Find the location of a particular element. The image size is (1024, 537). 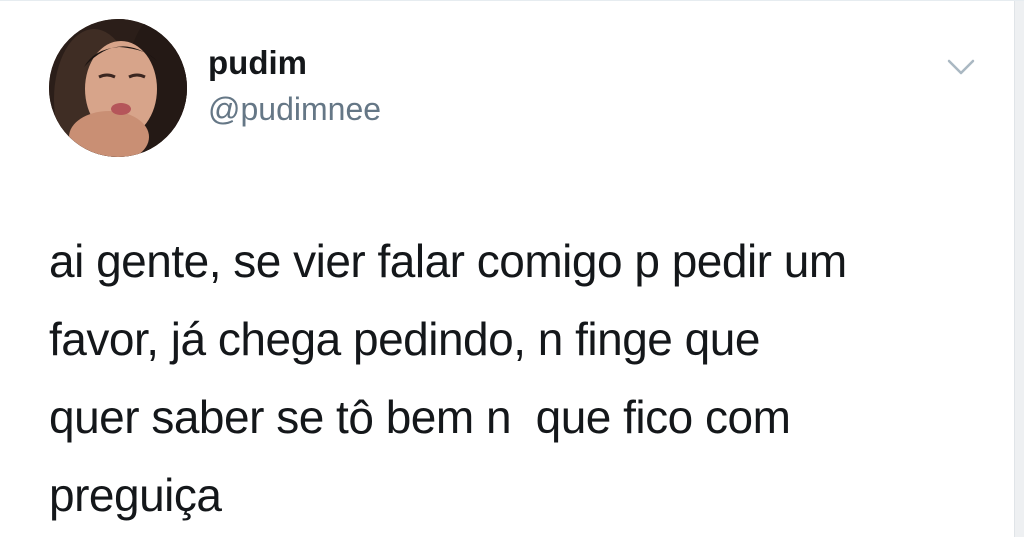

avatar-photo is located at coordinates (118, 88).